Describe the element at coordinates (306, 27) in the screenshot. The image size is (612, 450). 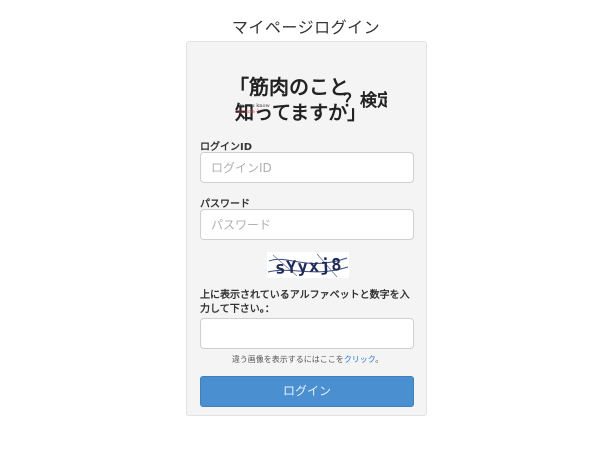
I see `page-title: マイページログイン` at that location.